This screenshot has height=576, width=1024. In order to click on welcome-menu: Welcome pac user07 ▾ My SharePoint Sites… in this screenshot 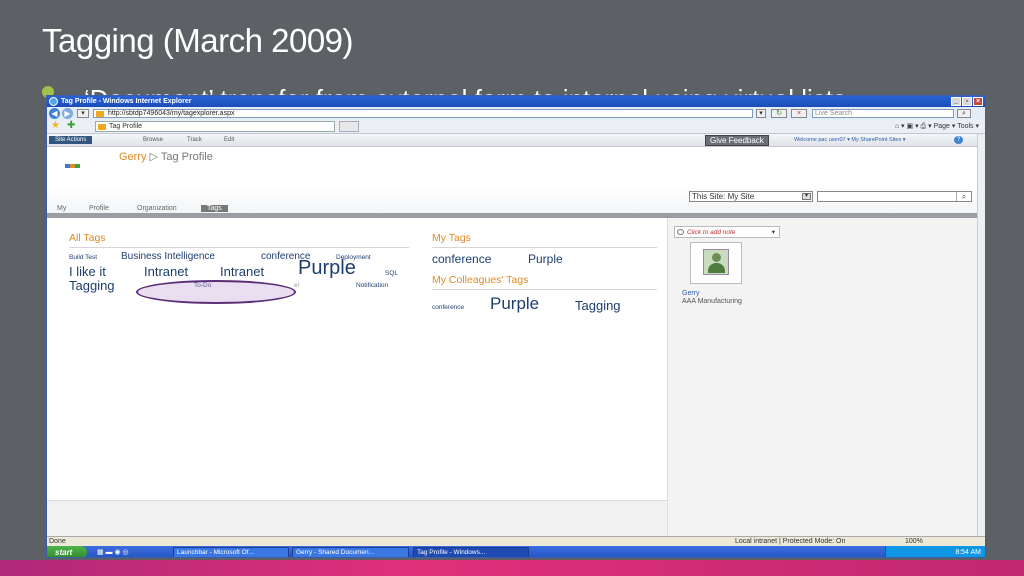, I will do `click(850, 140)`.